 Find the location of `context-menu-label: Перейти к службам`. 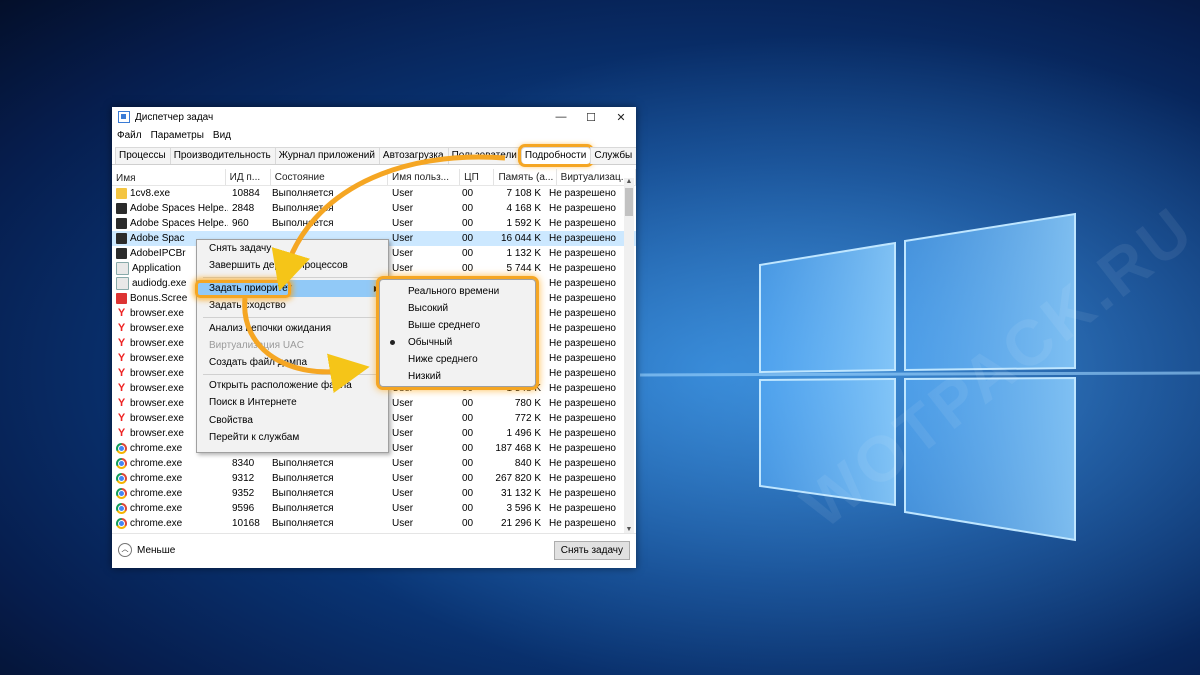

context-menu-label: Перейти к службам is located at coordinates (254, 437).